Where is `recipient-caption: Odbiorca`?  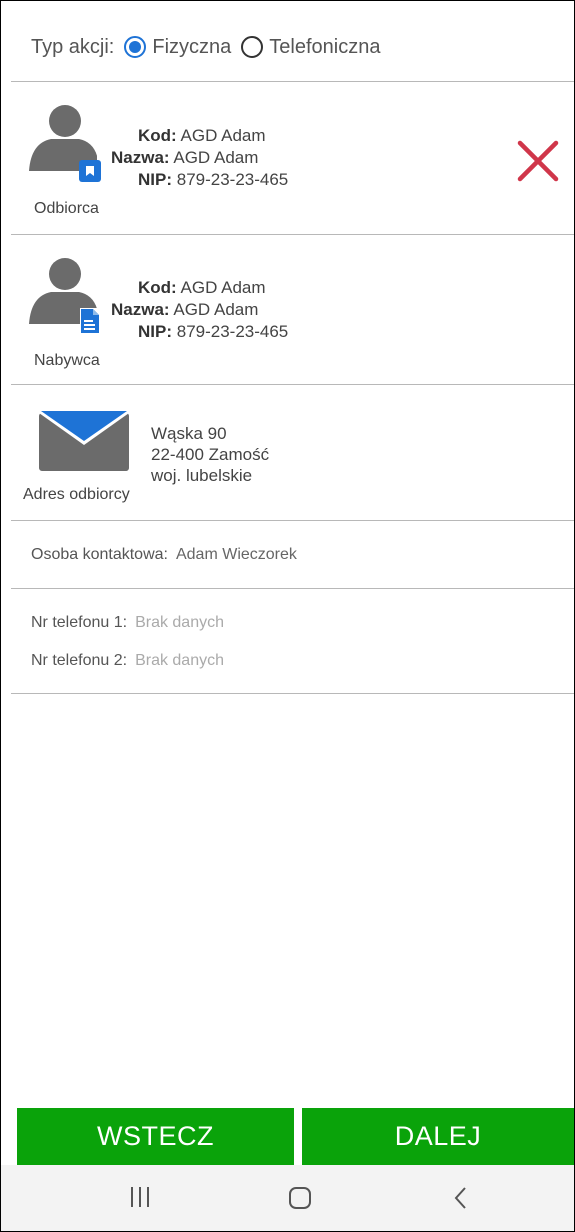 recipient-caption: Odbiorca is located at coordinates (66, 208).